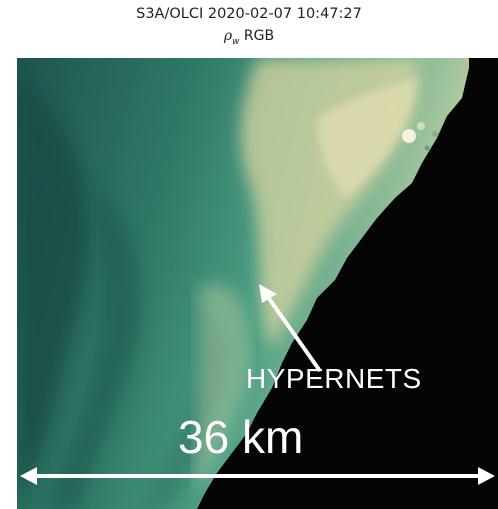 This screenshot has width=498, height=509. Describe the element at coordinates (409, 136) in the screenshot. I see `bright-spot` at that location.